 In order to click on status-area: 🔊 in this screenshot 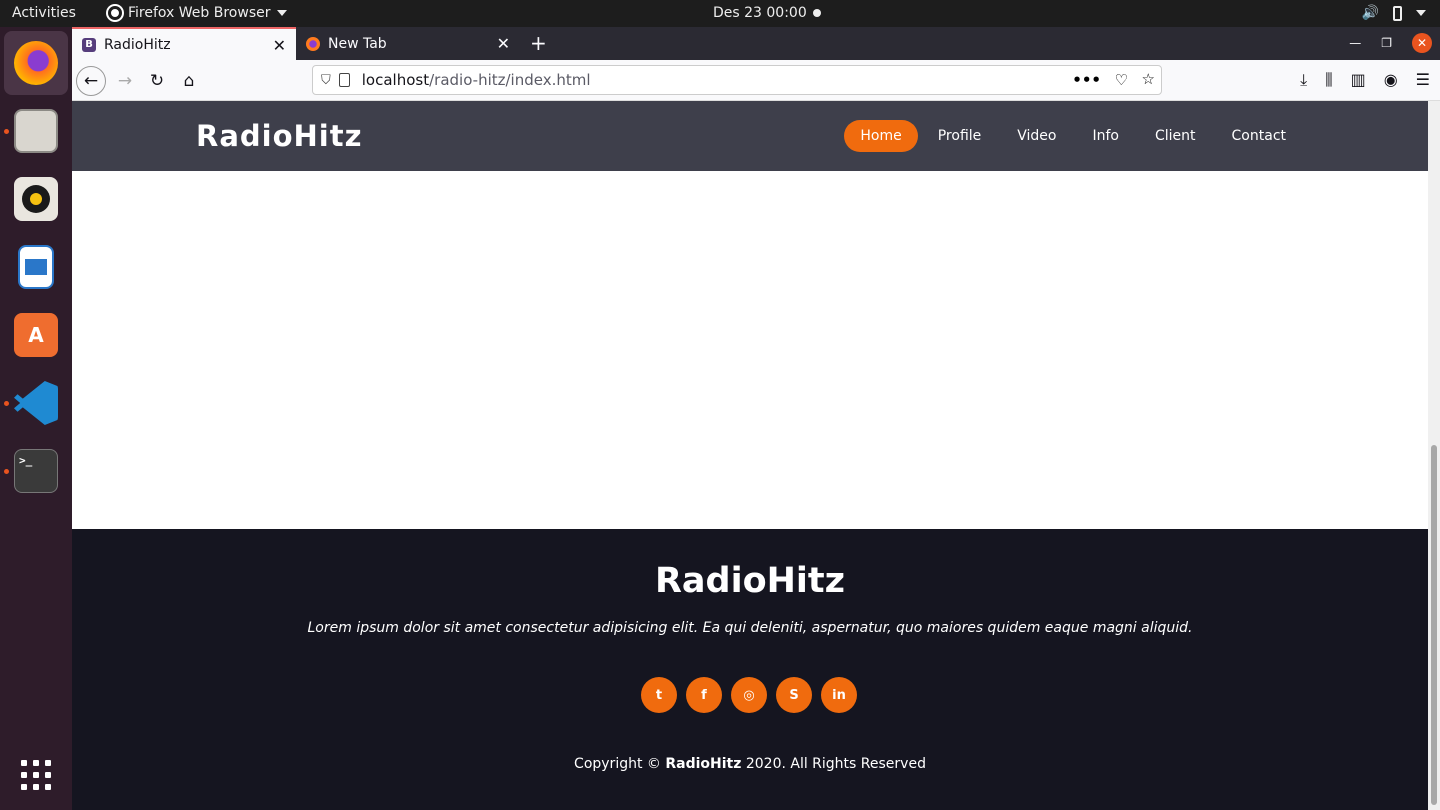, I will do `click(1394, 13)`.